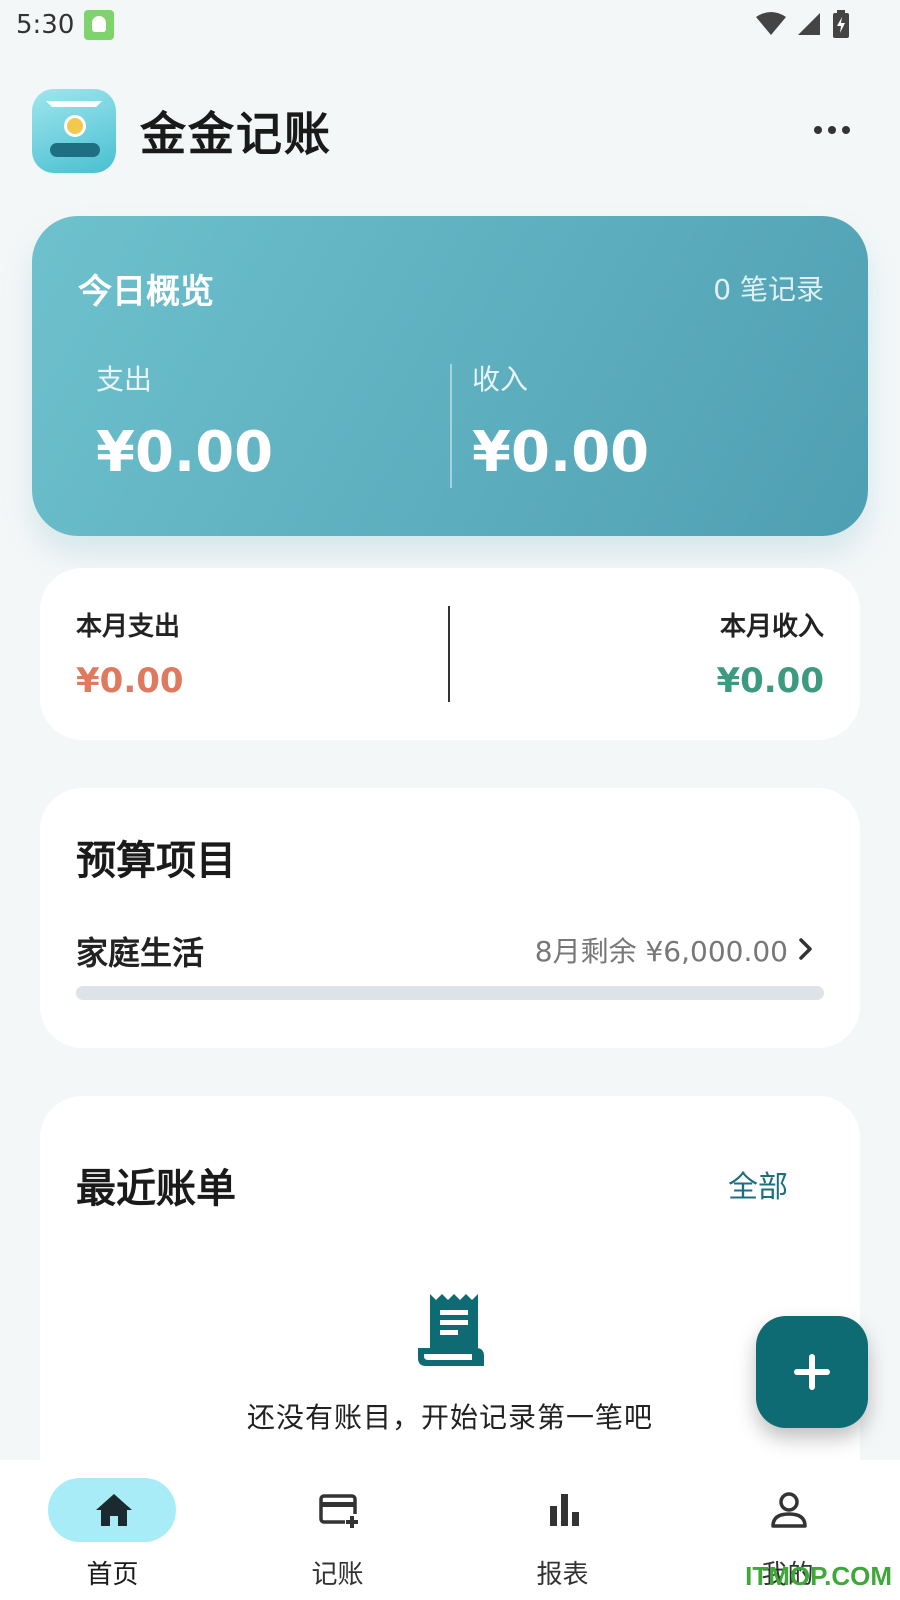 The width and height of the screenshot is (900, 1600). Describe the element at coordinates (450, 131) in the screenshot. I see `app-header: 金金记账` at that location.